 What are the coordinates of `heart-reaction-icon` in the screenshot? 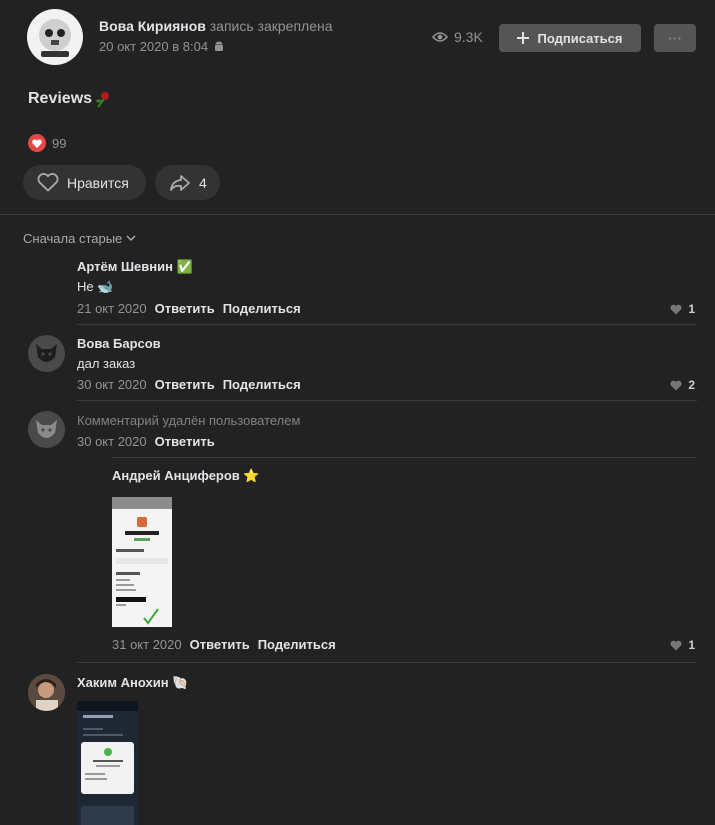 It's located at (37, 143).